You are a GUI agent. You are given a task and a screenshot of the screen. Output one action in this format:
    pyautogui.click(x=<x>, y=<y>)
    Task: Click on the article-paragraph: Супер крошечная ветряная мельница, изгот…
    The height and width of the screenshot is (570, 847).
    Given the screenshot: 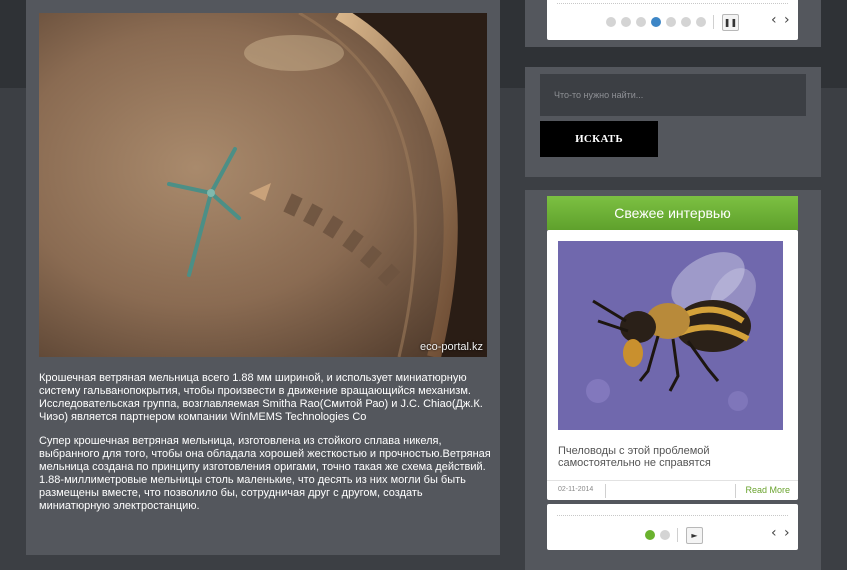 What is the action you would take?
    pyautogui.click(x=265, y=473)
    